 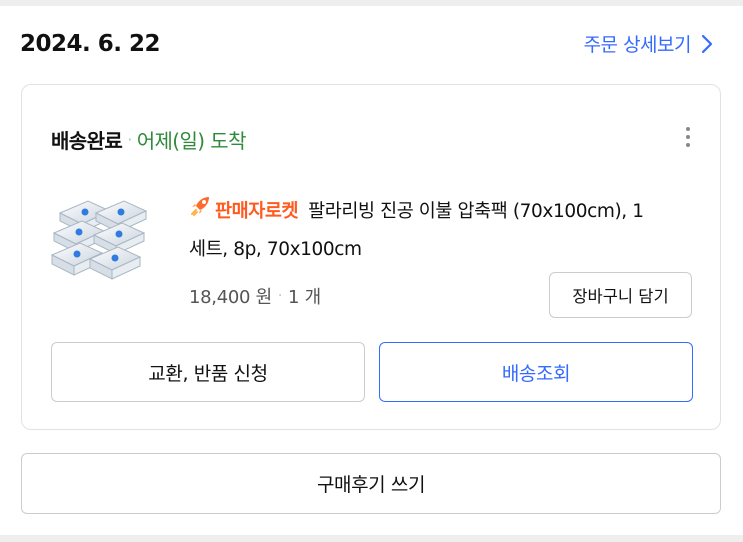 I want to click on delivery-status: 배송완료 · 어제(일) 도착, so click(x=148, y=139).